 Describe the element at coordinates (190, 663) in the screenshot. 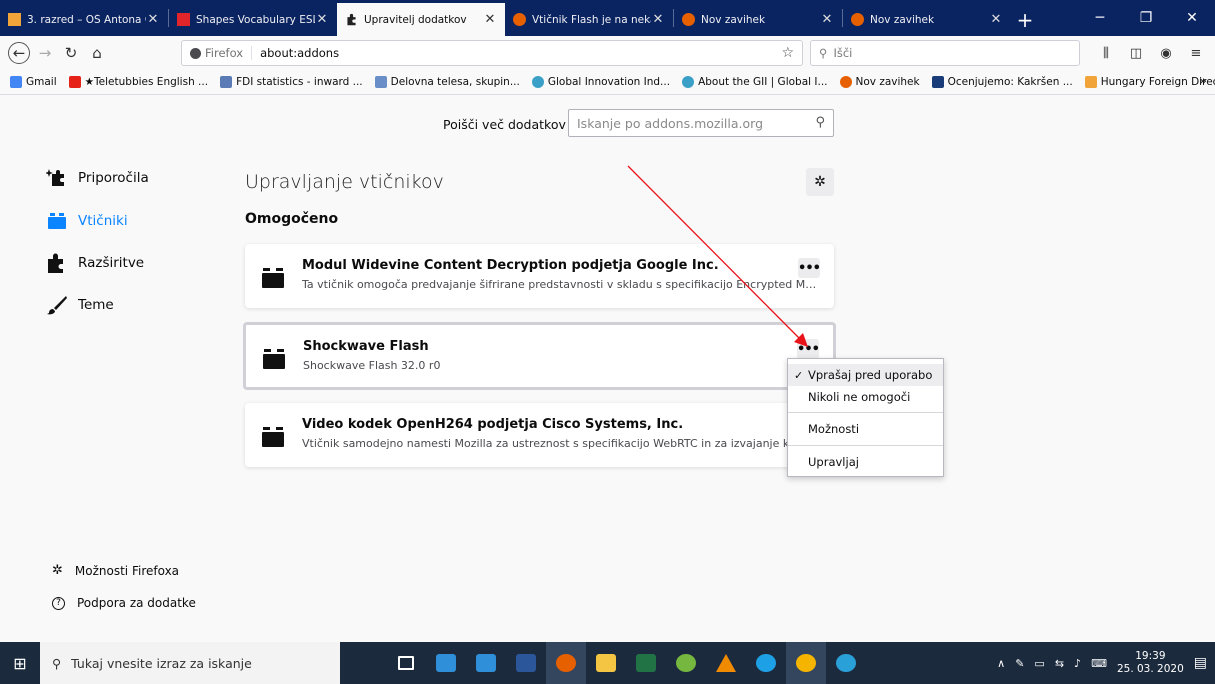

I see `taskbar-search-input: ⚲ Tukaj vnesite izraz za iskanje` at that location.